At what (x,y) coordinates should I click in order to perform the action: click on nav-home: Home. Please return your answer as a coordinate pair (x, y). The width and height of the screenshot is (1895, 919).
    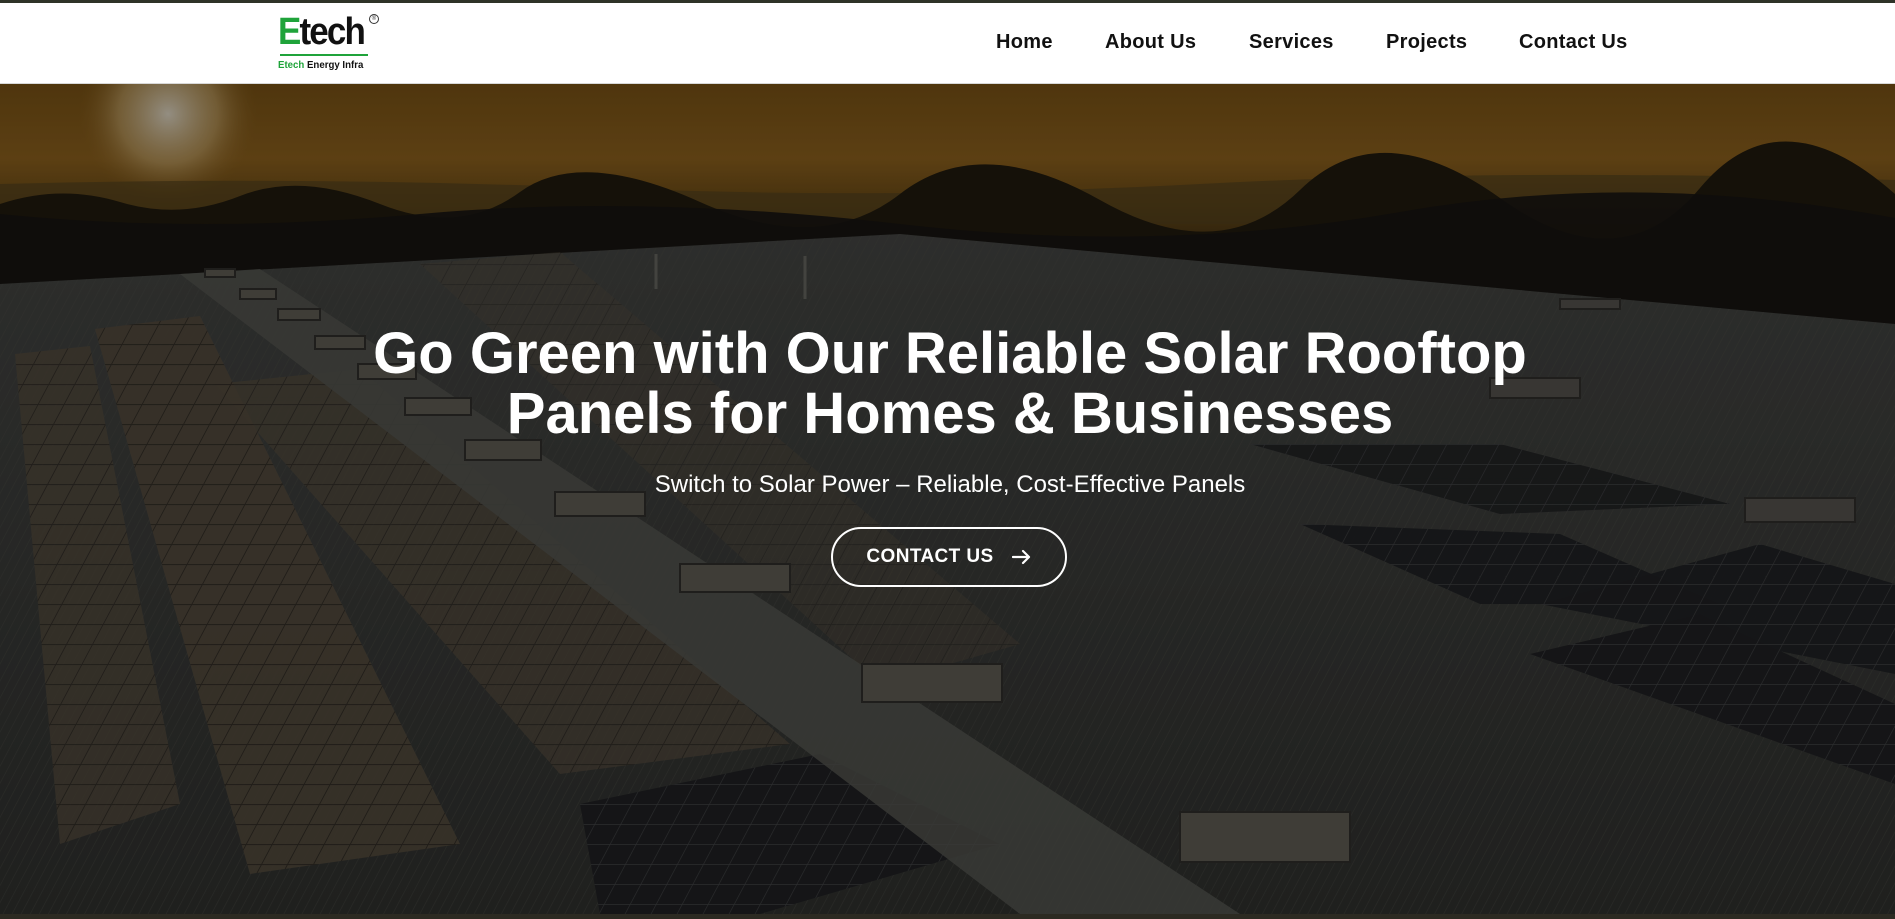
    Looking at the image, I should click on (1024, 42).